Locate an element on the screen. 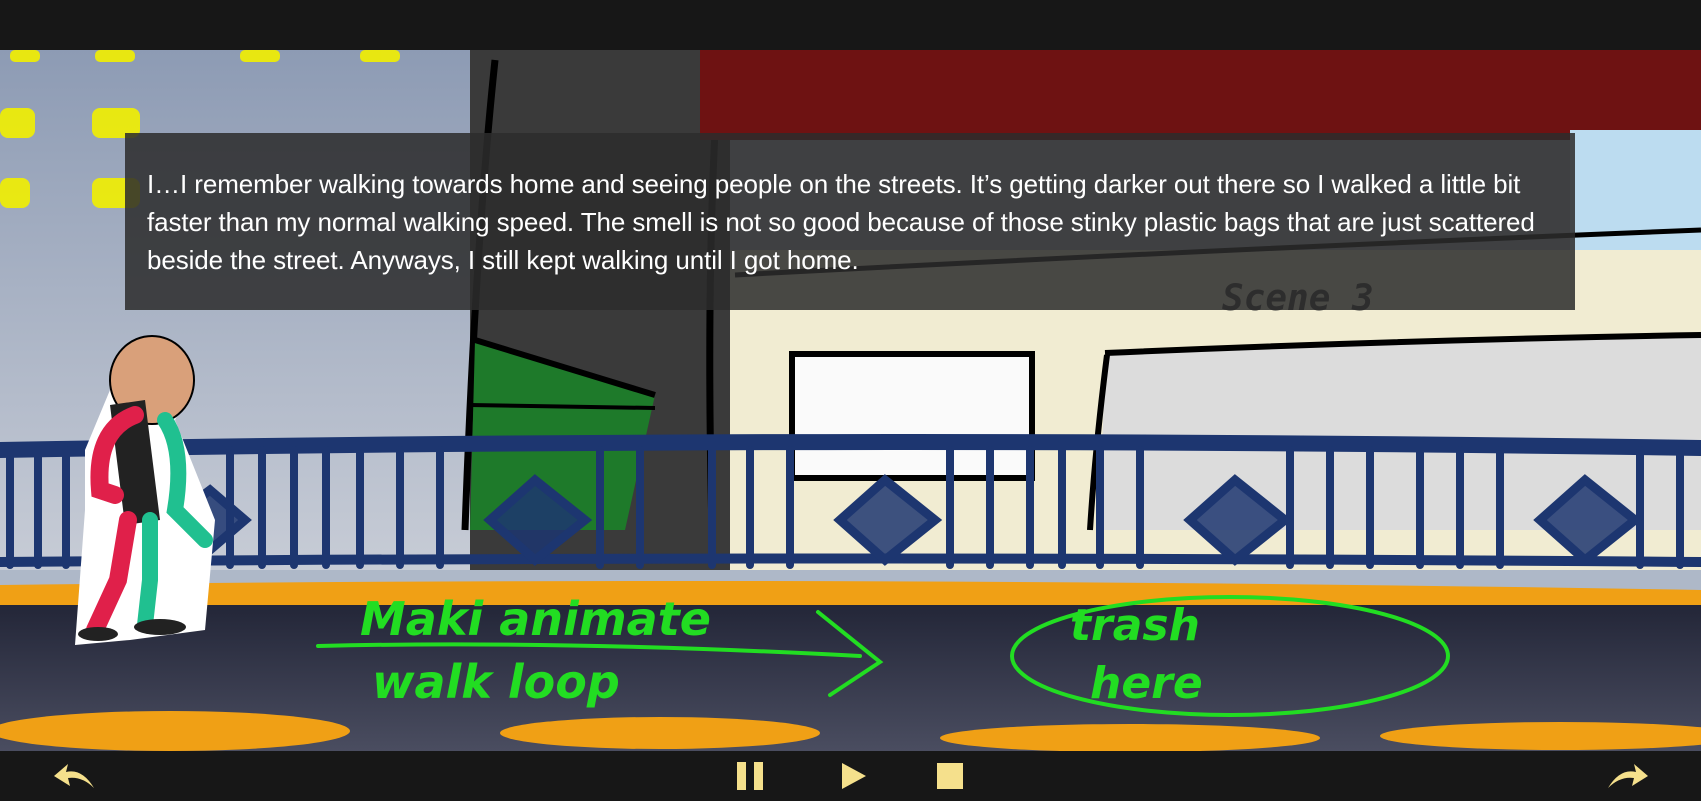 This screenshot has height=801, width=1701. stop-button is located at coordinates (950, 776).